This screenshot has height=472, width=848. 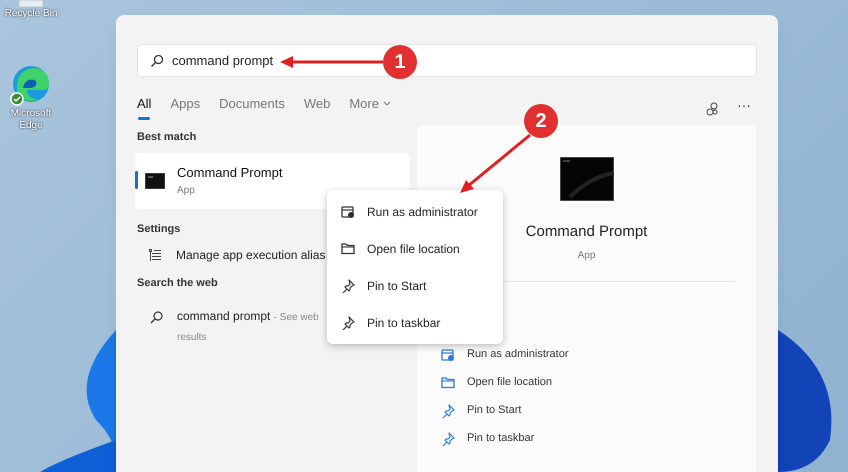 I want to click on search-tab: Web, so click(x=317, y=109).